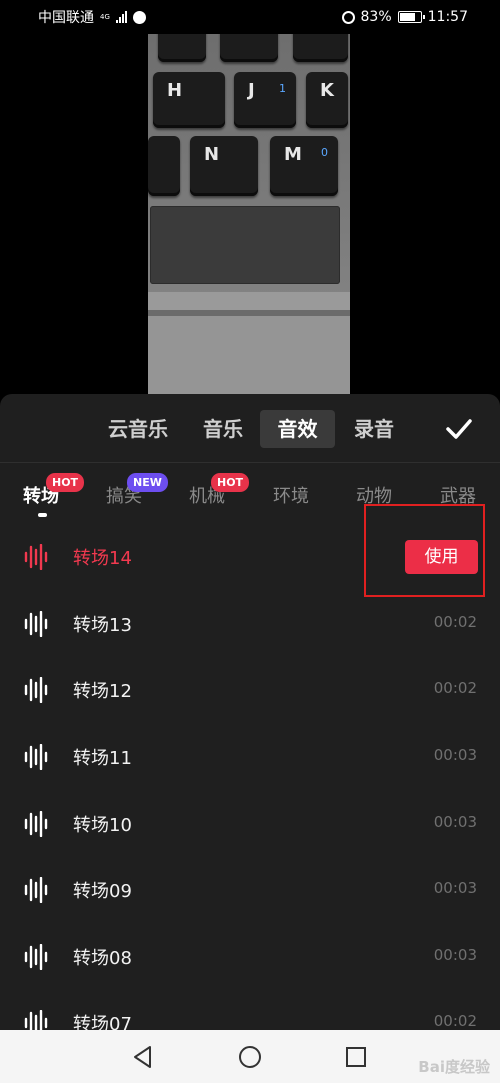 This screenshot has width=500, height=1083. Describe the element at coordinates (304, 166) in the screenshot. I see `key-m: M0` at that location.